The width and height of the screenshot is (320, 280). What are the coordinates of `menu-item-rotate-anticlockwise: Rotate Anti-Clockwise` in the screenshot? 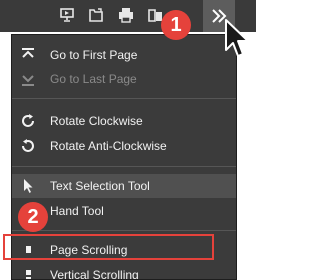 It's located at (124, 146).